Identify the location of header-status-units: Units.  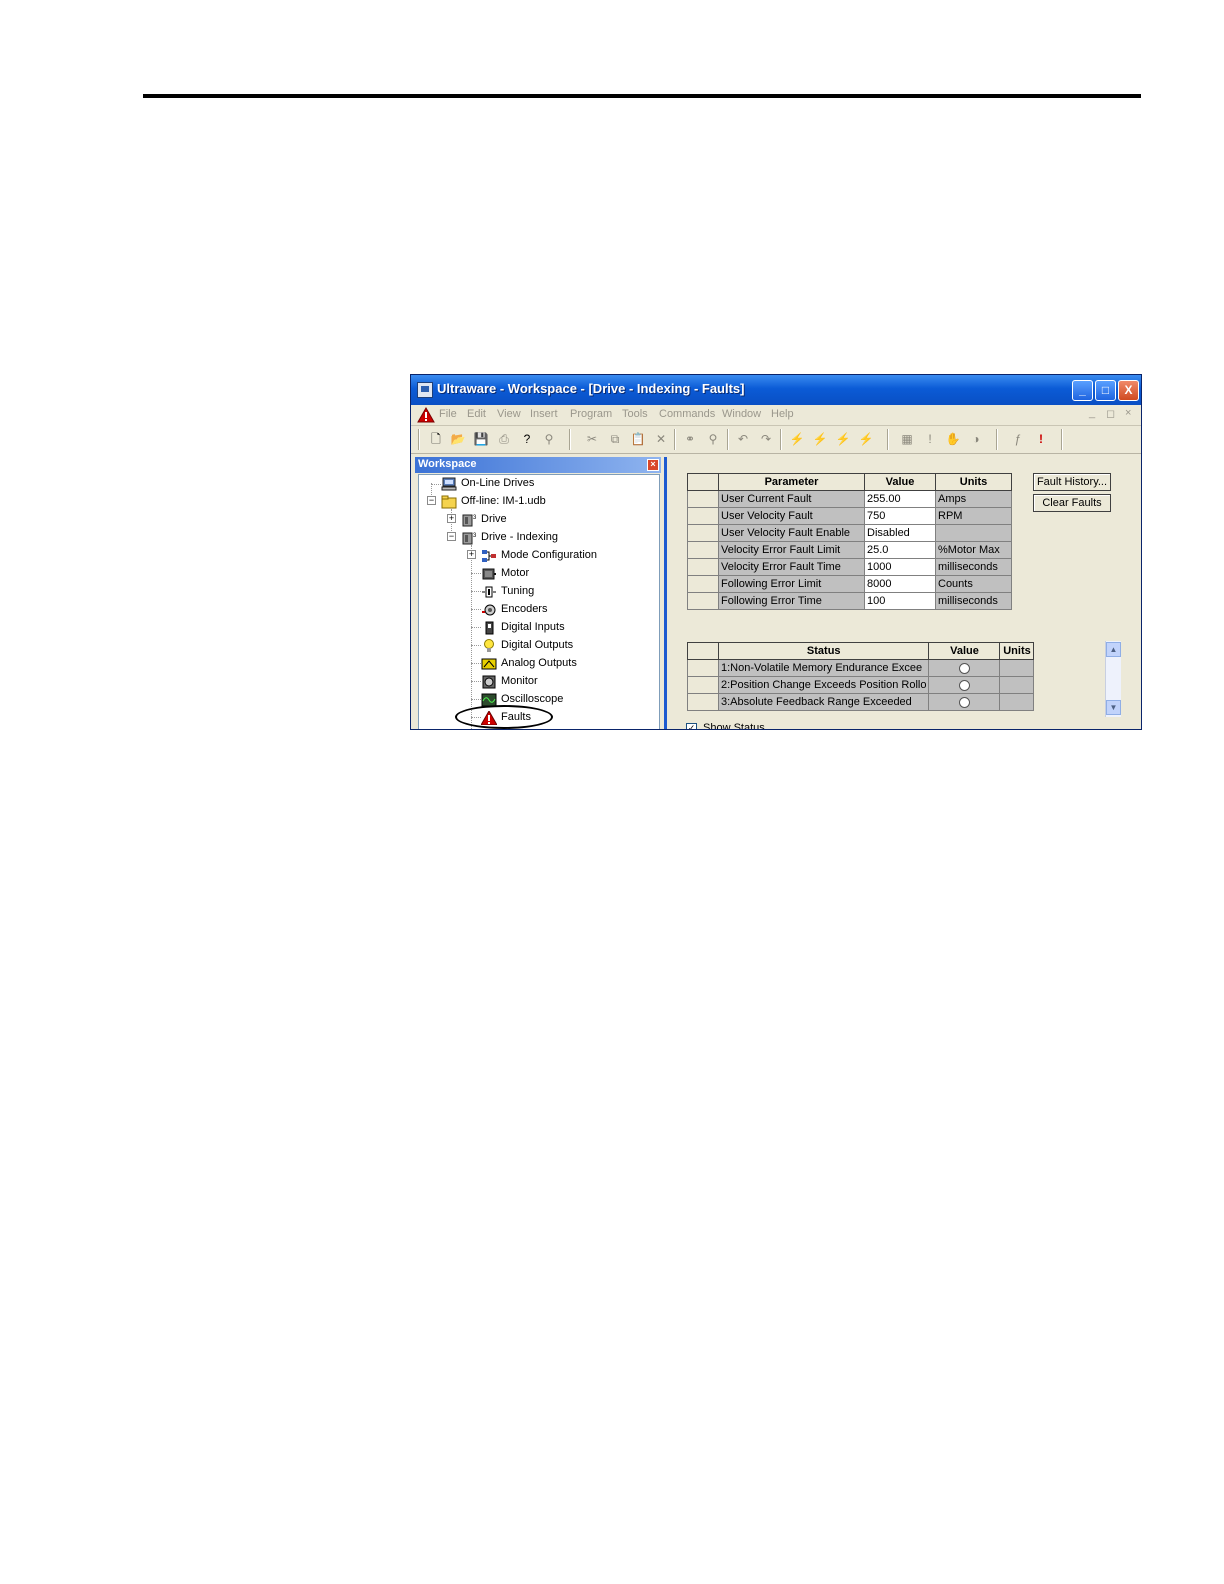
(1017, 651).